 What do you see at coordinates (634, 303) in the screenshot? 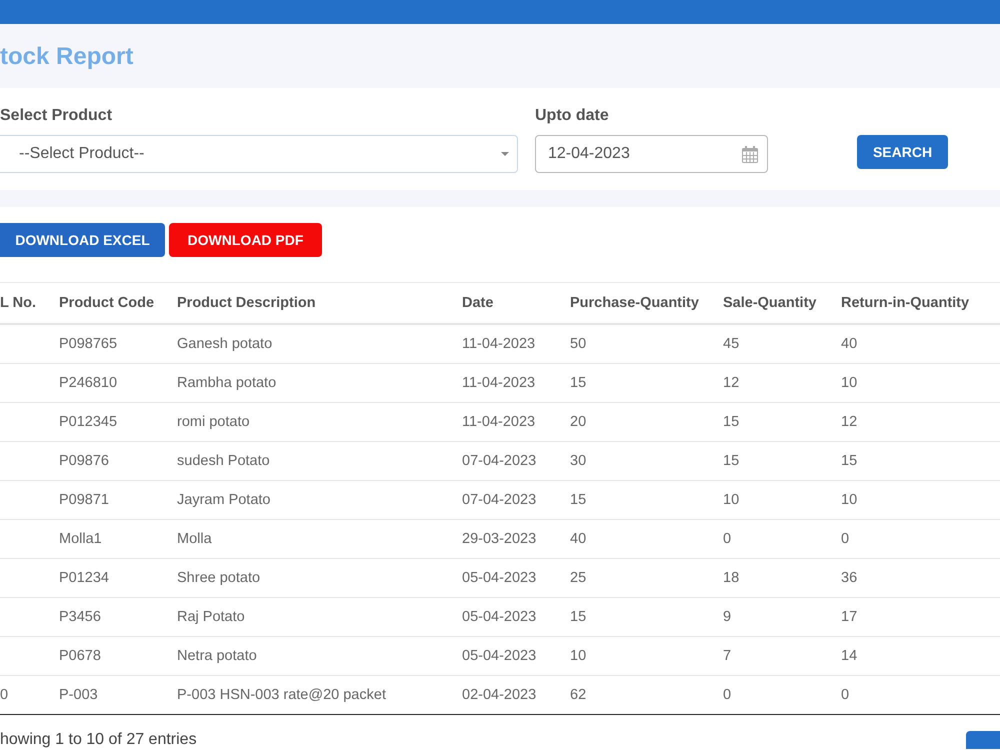
I see `column-header: Purchase-Quantity` at bounding box center [634, 303].